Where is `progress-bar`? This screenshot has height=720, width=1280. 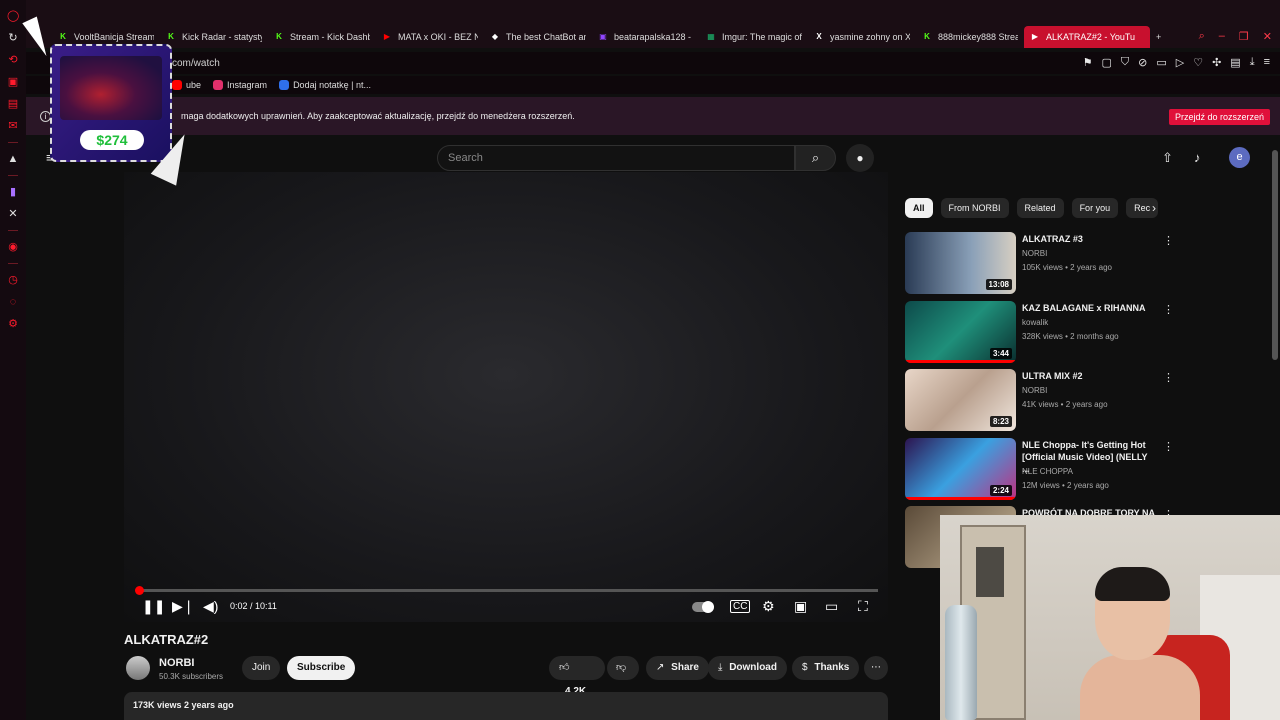
progress-bar is located at coordinates (506, 590).